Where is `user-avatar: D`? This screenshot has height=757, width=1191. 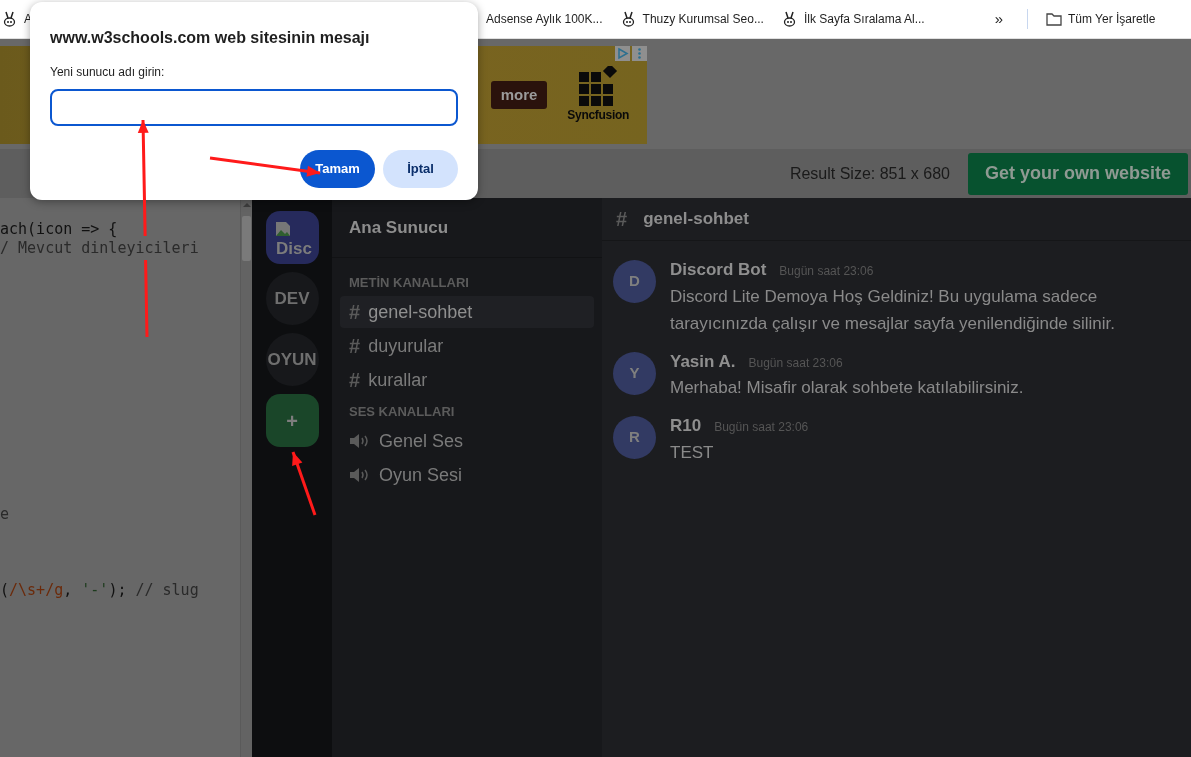
user-avatar: D is located at coordinates (634, 281).